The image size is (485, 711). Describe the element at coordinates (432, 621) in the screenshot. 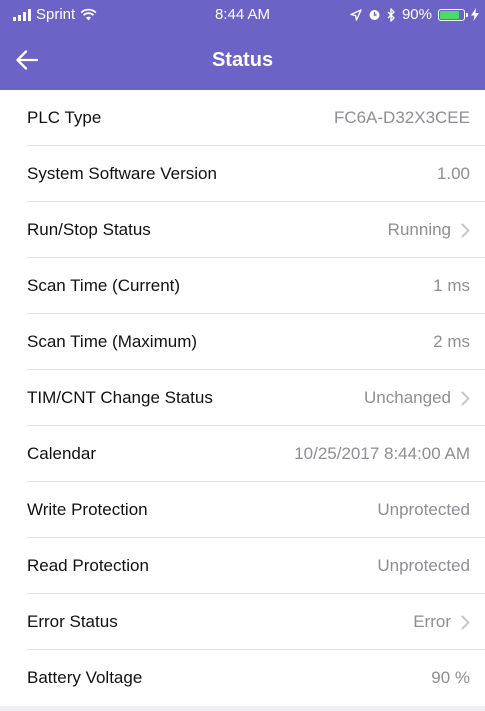

I see `row-value: Error` at that location.